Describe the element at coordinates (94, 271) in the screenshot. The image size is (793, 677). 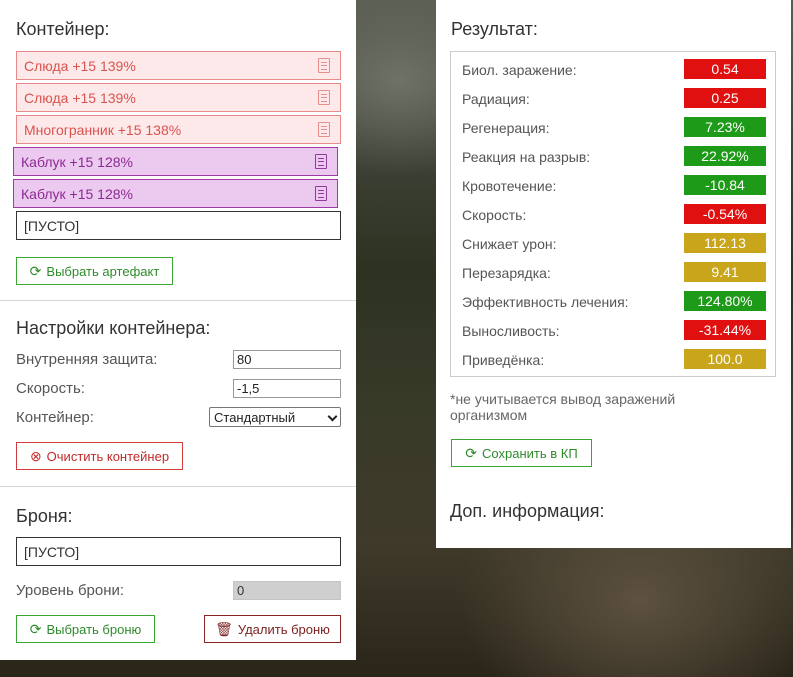
I see `select-artifact-button: ⟳ Выбрать артефакт` at that location.